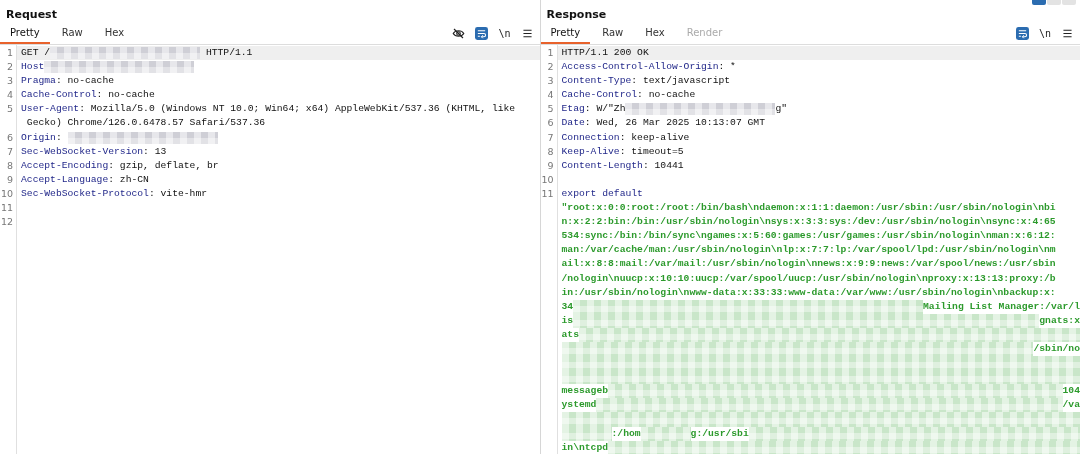 This screenshot has width=1080, height=454. I want to click on code-text: : timeout=5, so click(651, 151).